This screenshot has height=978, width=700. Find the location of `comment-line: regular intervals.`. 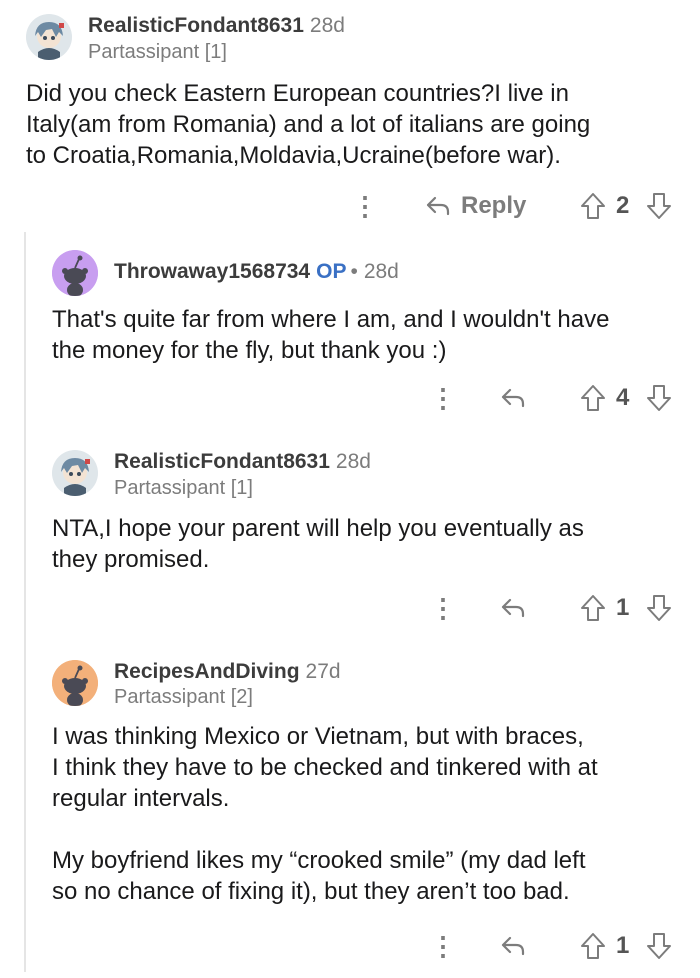

comment-line: regular intervals. is located at coordinates (141, 798).